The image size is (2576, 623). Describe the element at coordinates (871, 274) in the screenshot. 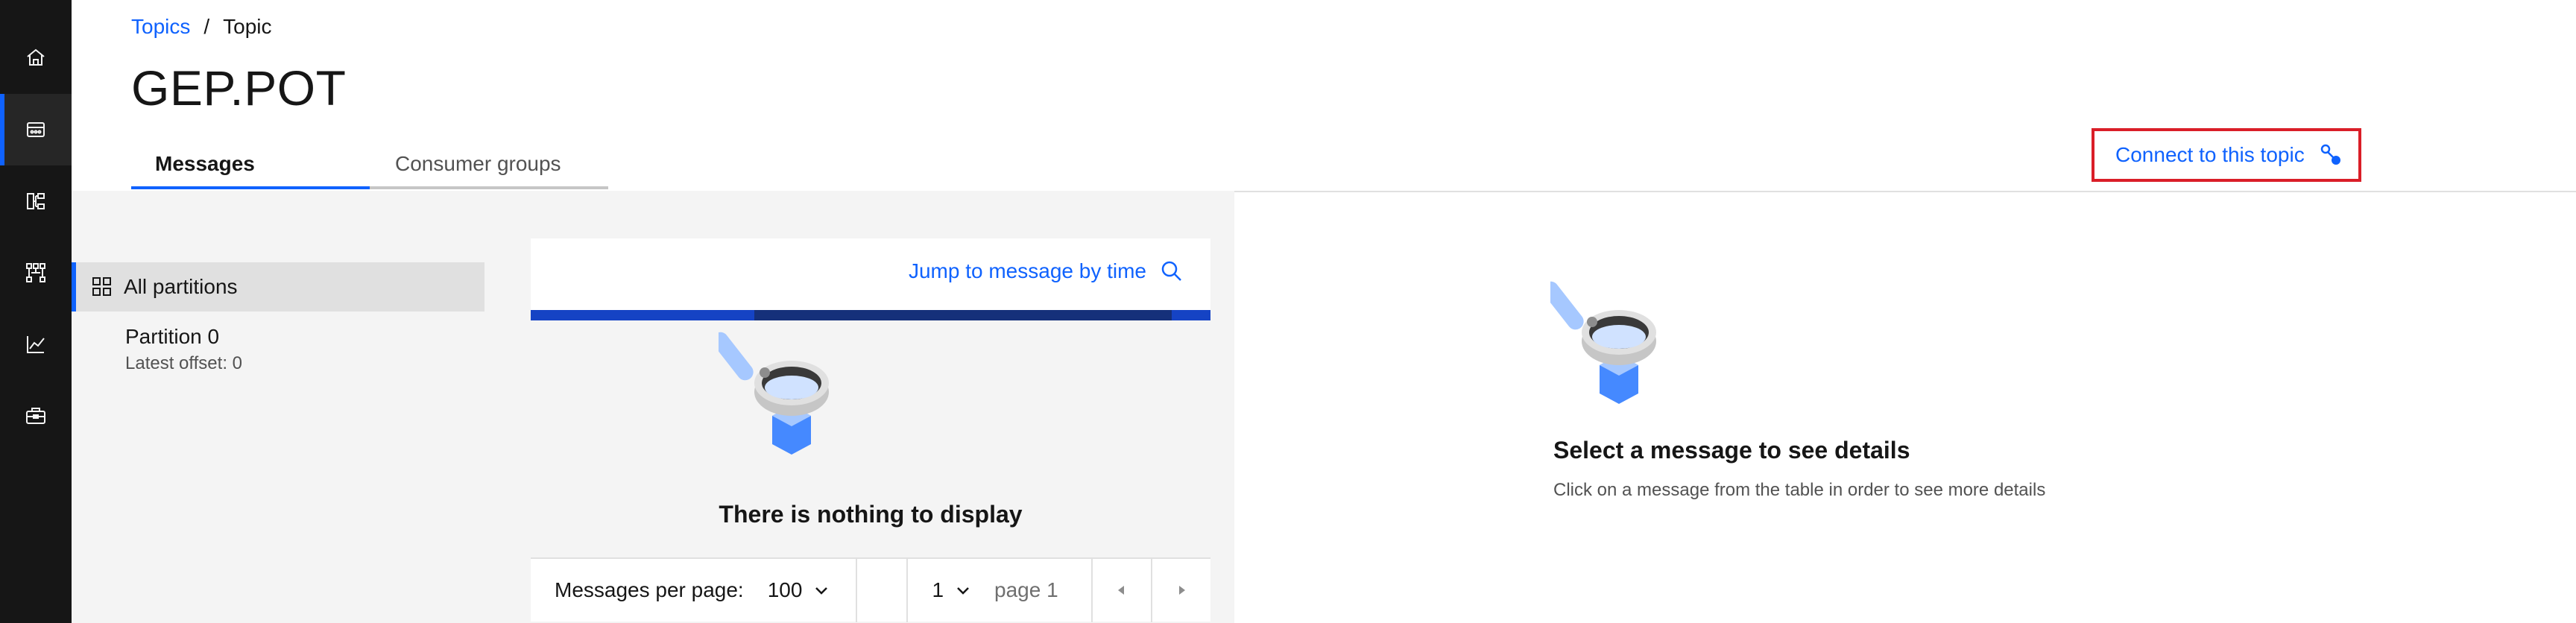

I see `table-toolbar: Jump to message by time` at that location.